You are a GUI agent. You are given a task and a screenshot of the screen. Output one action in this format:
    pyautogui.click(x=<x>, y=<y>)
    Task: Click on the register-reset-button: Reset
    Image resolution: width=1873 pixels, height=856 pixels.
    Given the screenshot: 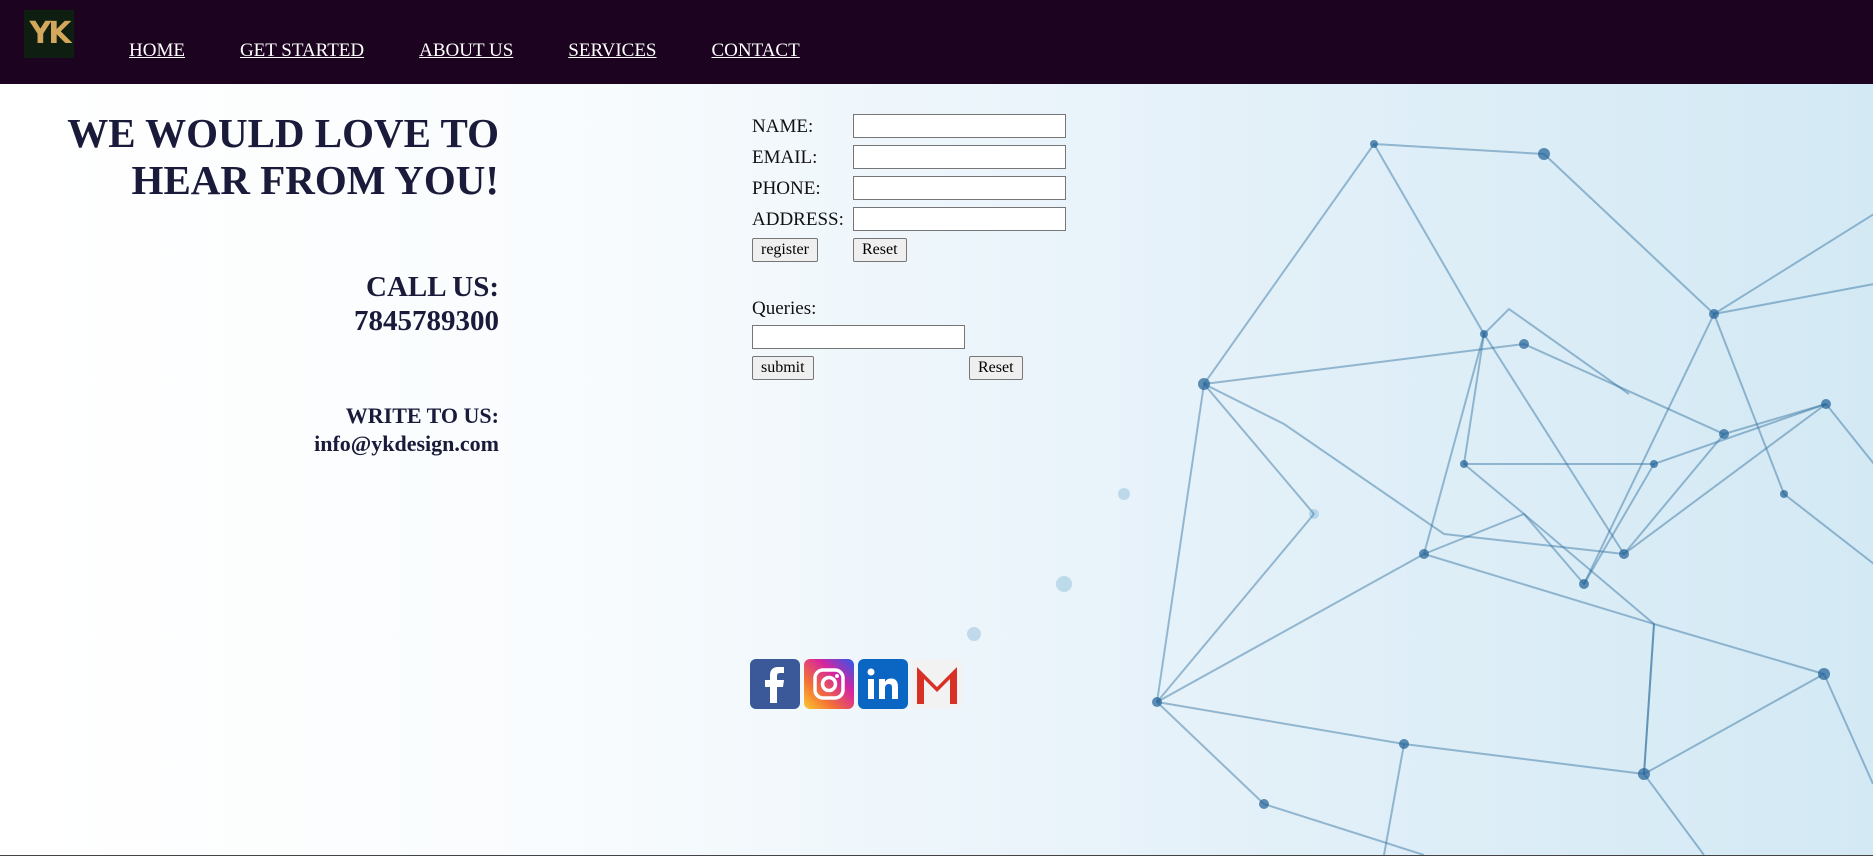 What is the action you would take?
    pyautogui.click(x=880, y=250)
    